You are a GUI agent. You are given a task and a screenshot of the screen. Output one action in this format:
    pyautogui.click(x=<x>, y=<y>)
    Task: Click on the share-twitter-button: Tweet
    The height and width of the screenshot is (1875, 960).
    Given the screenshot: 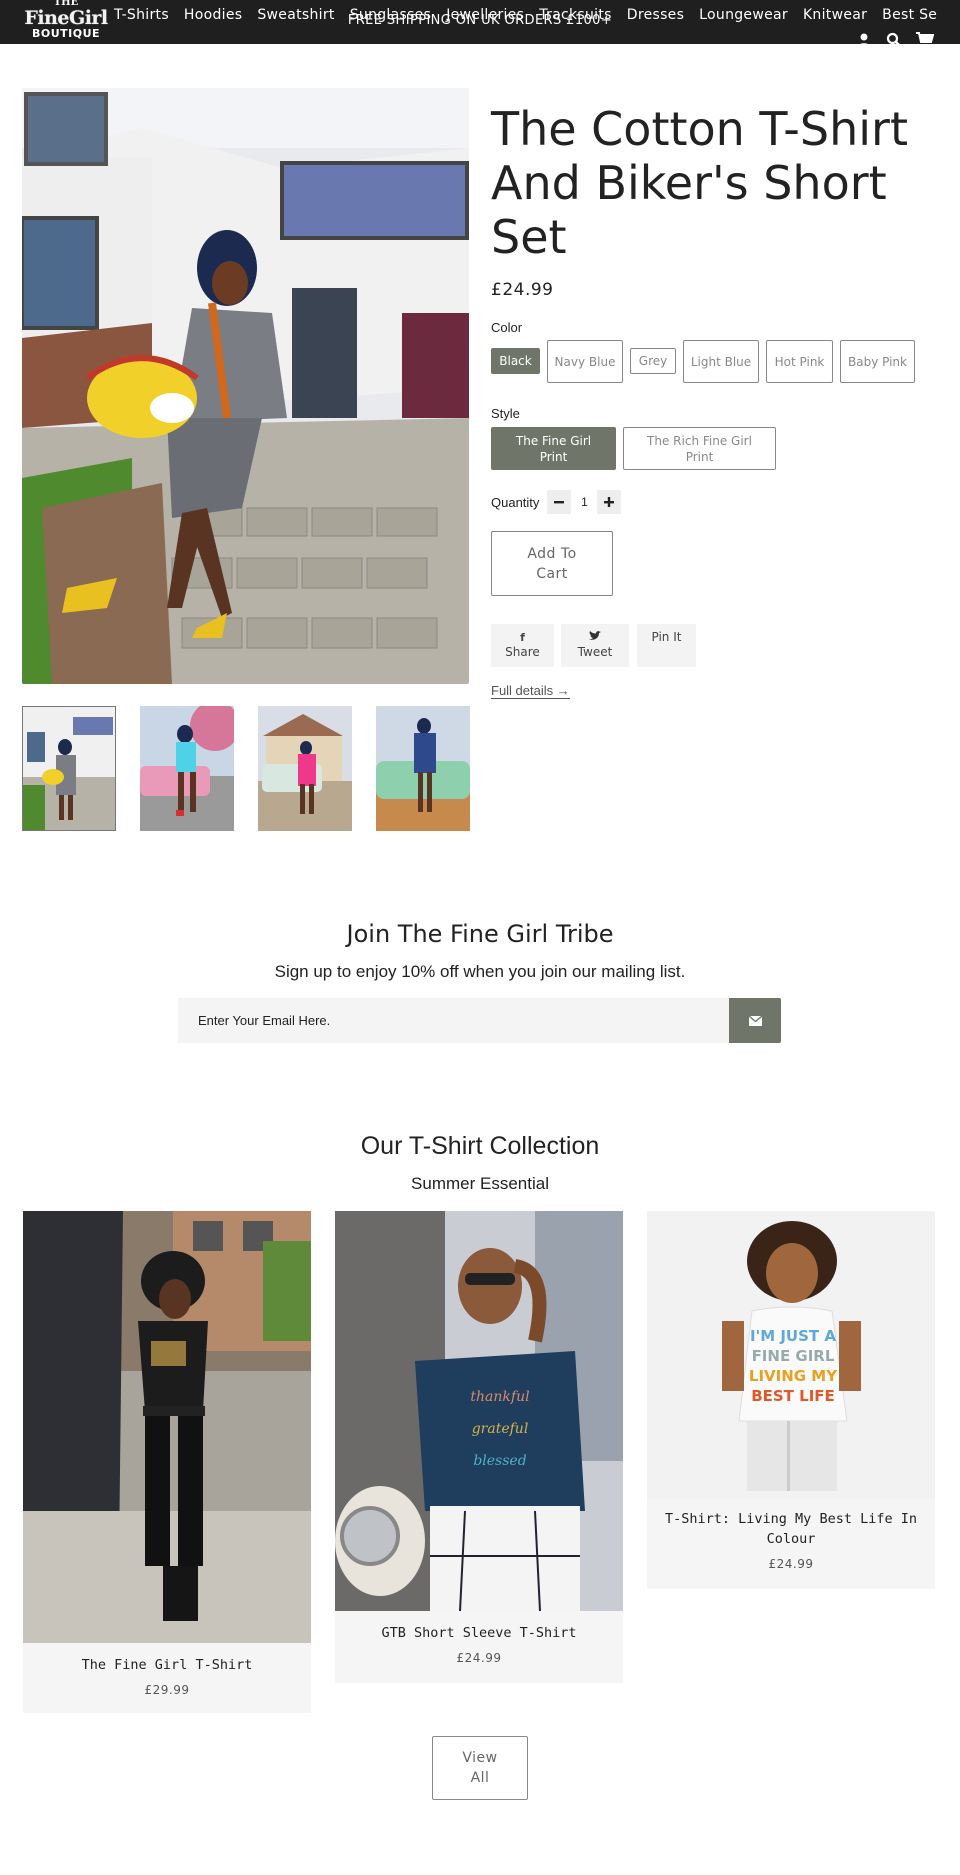 What is the action you would take?
    pyautogui.click(x=595, y=645)
    